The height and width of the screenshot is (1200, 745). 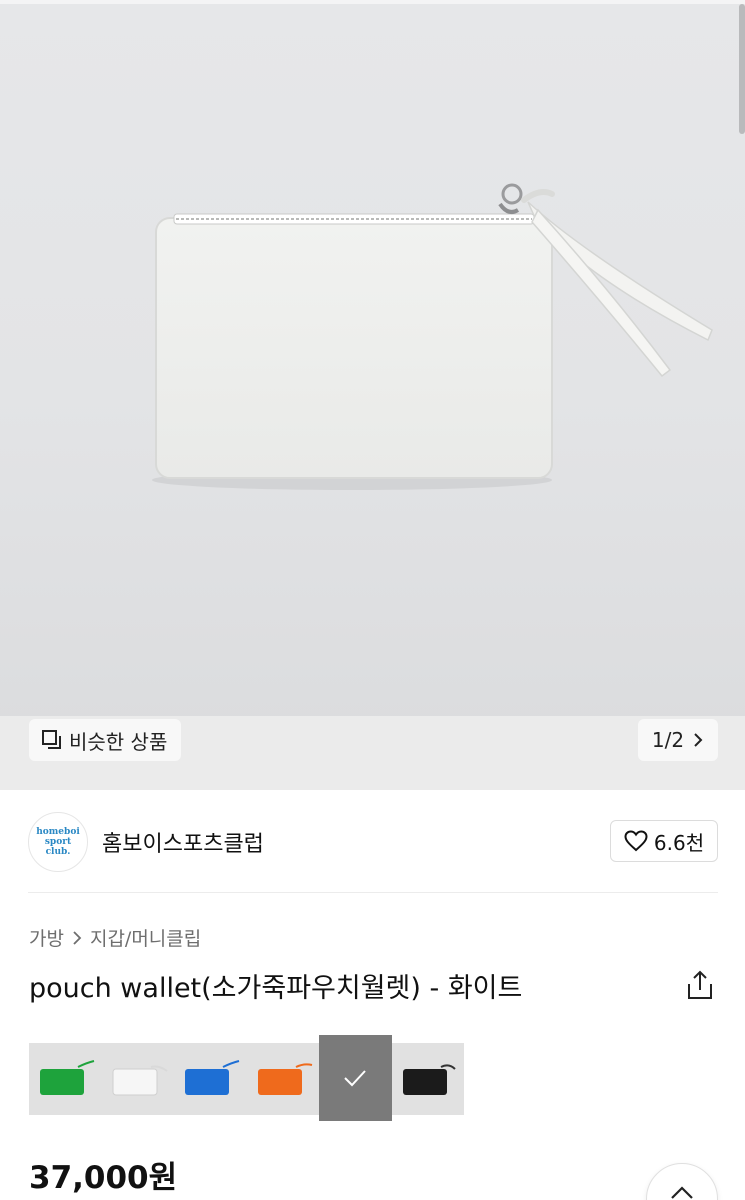 What do you see at coordinates (46, 937) in the screenshot?
I see `breadcrumb-item-bag: 가방` at bounding box center [46, 937].